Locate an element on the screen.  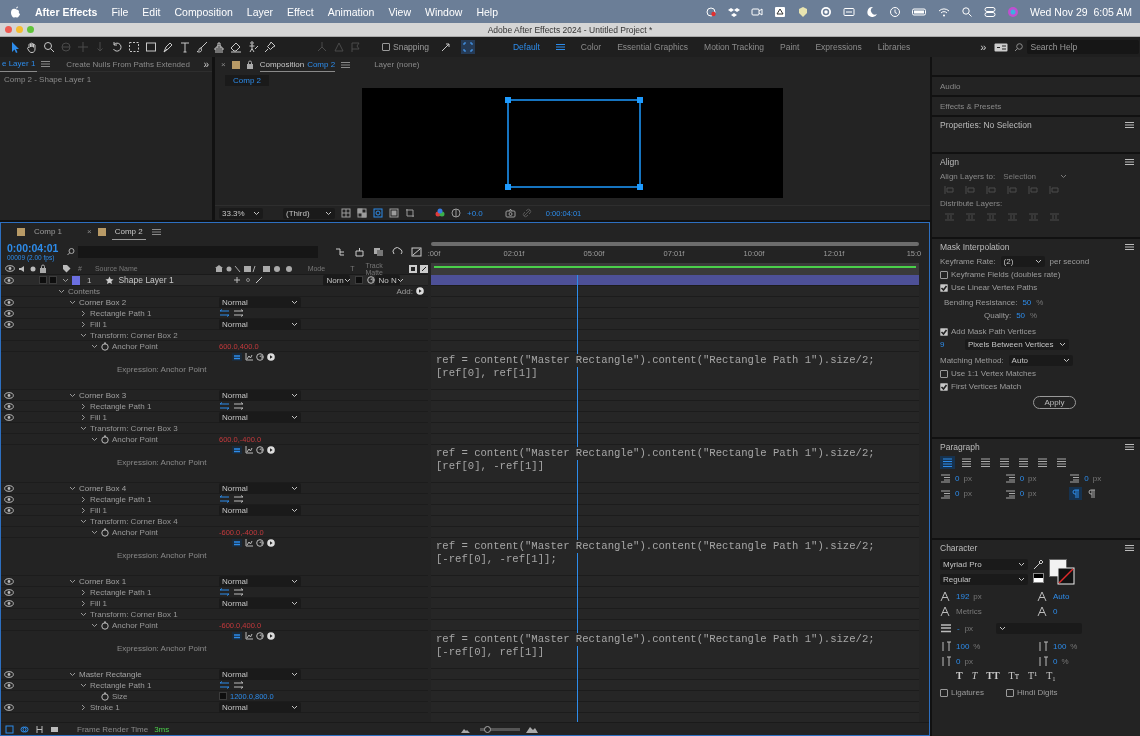
keyframe-rate-dropdown: (2) is located at coordinates (1022, 261).